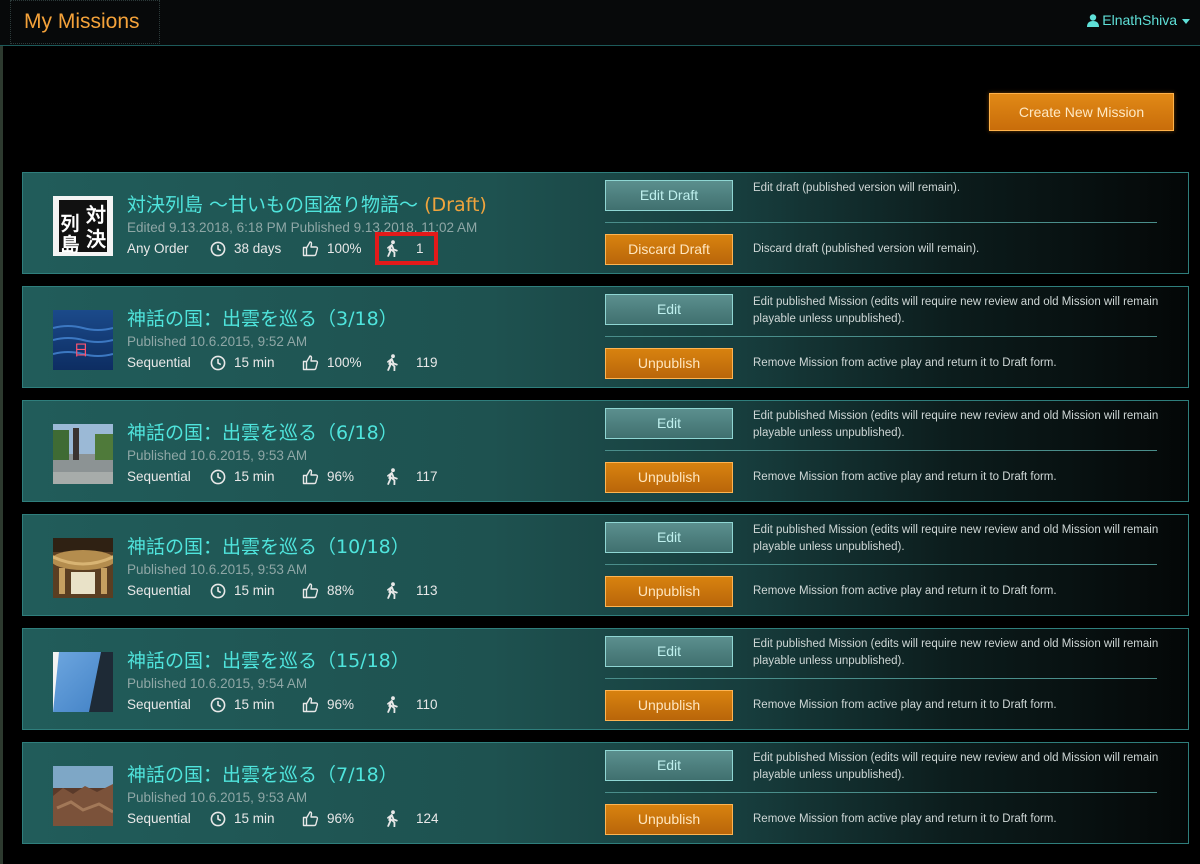 The image size is (1200, 864). Describe the element at coordinates (282, 476) in the screenshot. I see `mission-stats: Sequential 15 min 96% 117` at that location.